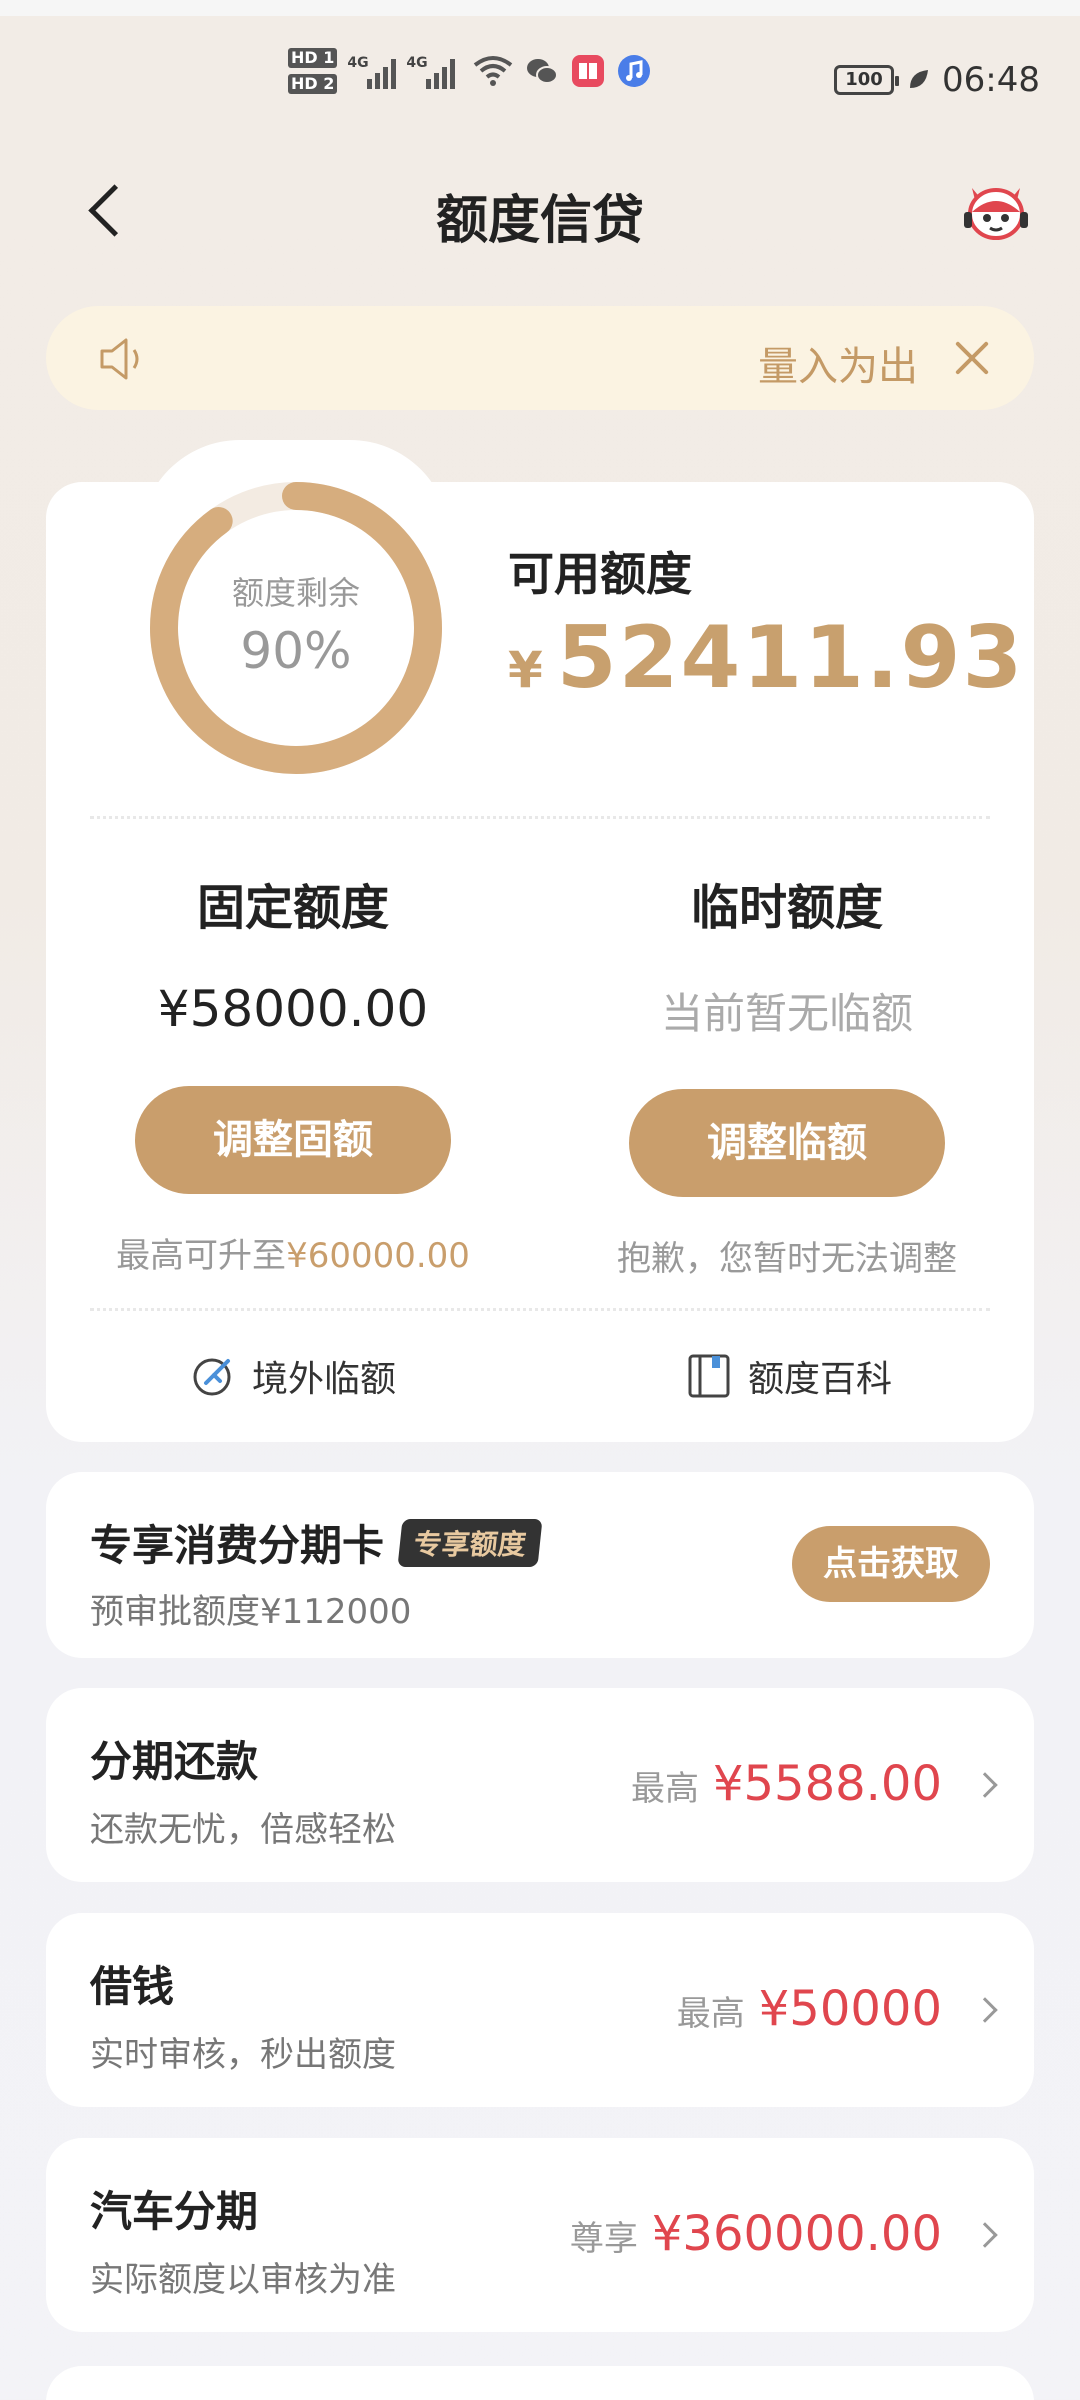 This screenshot has height=2400, width=1080. What do you see at coordinates (293, 1072) in the screenshot?
I see `fixed-quota-column: 固定额度 ¥58000.00 调整固额 最高可升至¥60000.00` at bounding box center [293, 1072].